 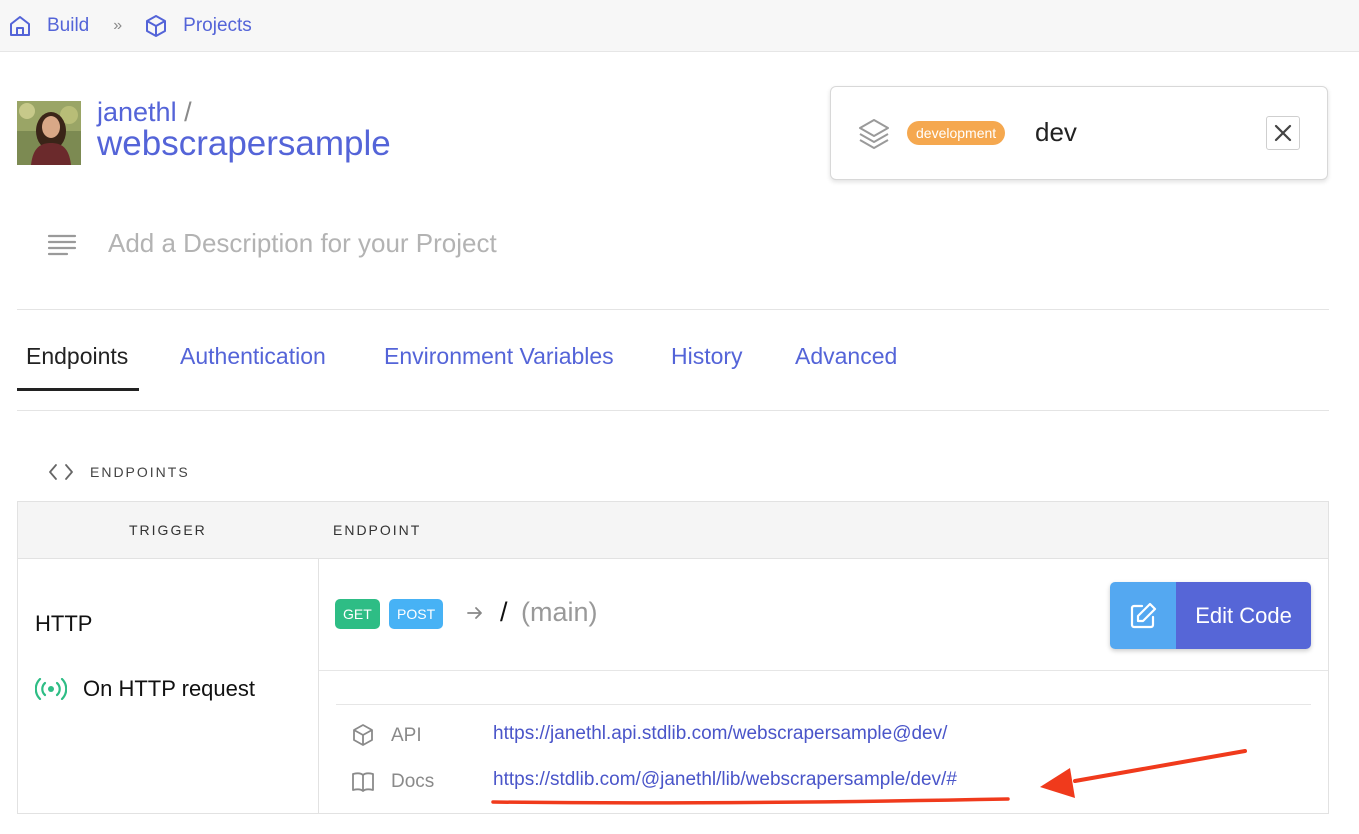 I want to click on column-header-endpoint: ENDPOINT, so click(x=377, y=530).